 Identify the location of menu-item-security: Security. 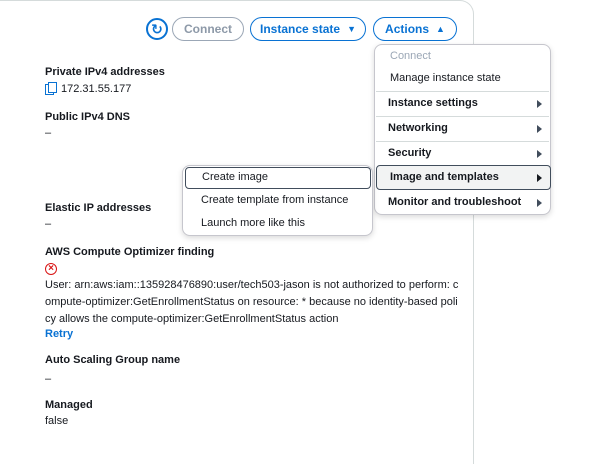
(462, 153).